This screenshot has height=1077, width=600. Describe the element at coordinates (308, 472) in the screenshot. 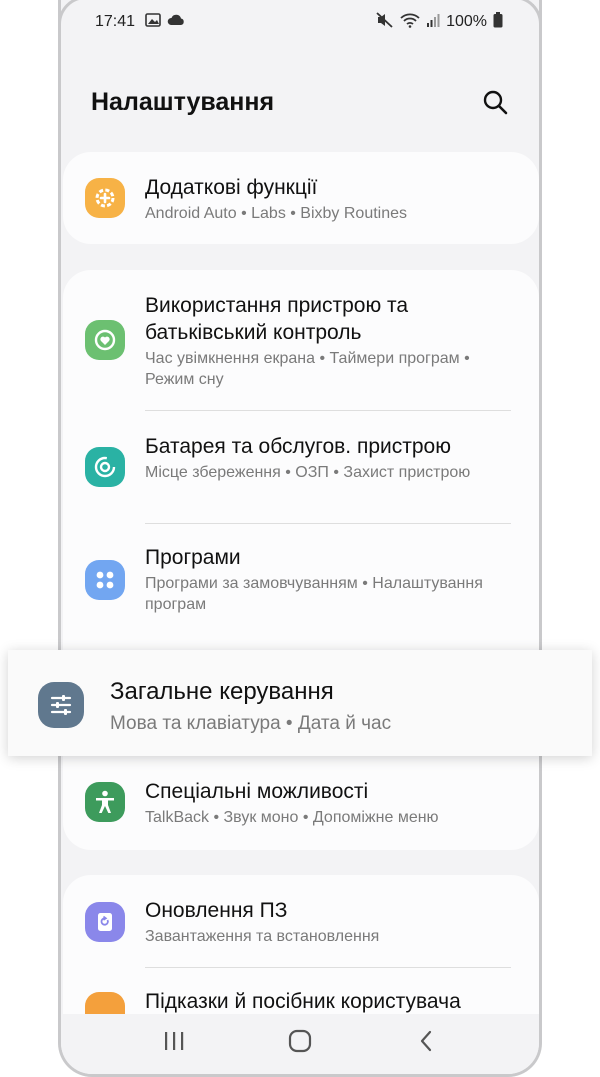

I see `item-subtitle: Місце збереження • ОЗП • Захист пристрою` at that location.